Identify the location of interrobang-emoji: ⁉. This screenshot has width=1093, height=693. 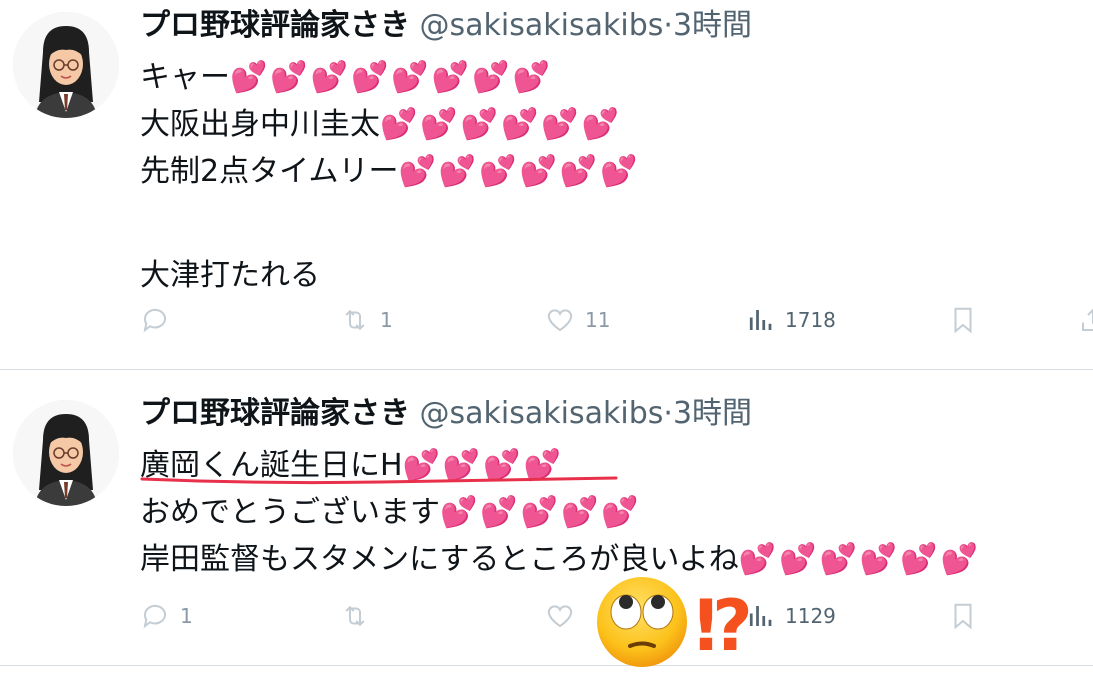
(724, 626).